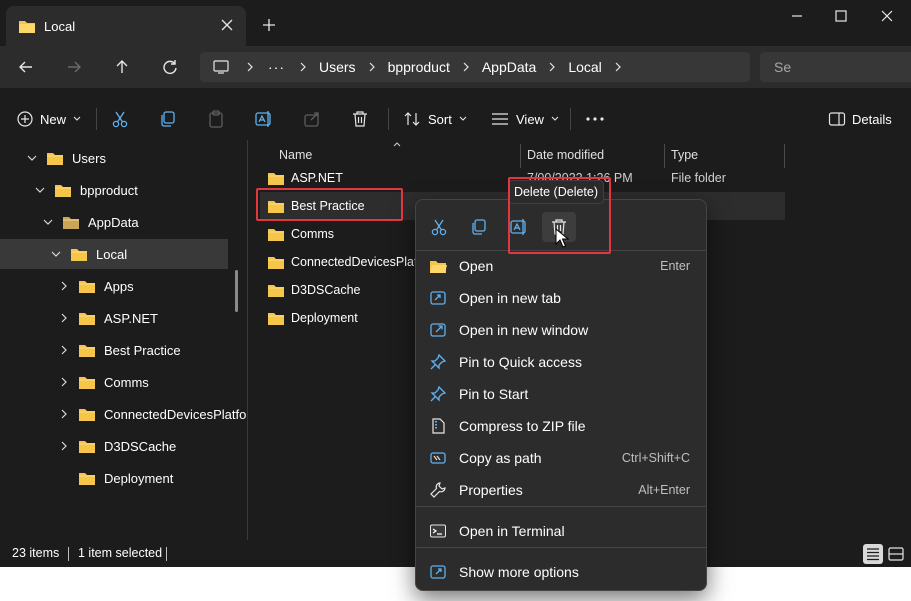 This screenshot has width=911, height=601. What do you see at coordinates (675, 266) in the screenshot?
I see `menu-item-shortcut: Enter` at bounding box center [675, 266].